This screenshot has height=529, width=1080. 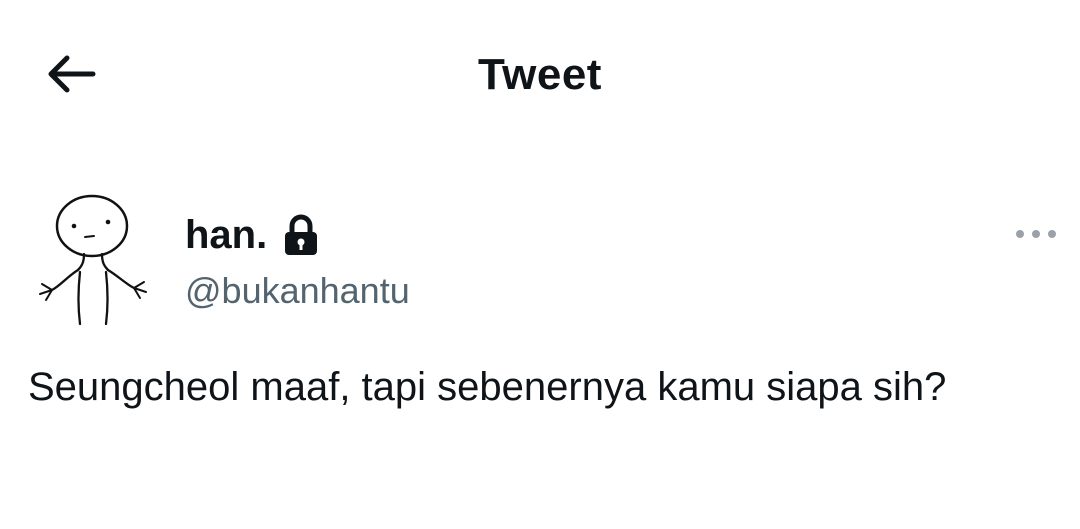 I want to click on lock-icon, so click(x=301, y=235).